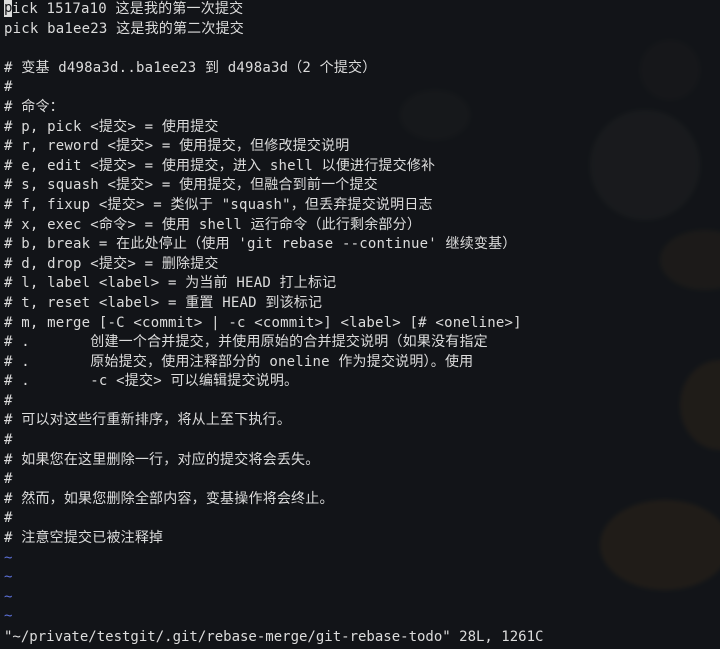 The height and width of the screenshot is (649, 720). I want to click on buffer-line: # 如果您在这里删除一行，对应的提交将会丢失。, so click(360, 461).